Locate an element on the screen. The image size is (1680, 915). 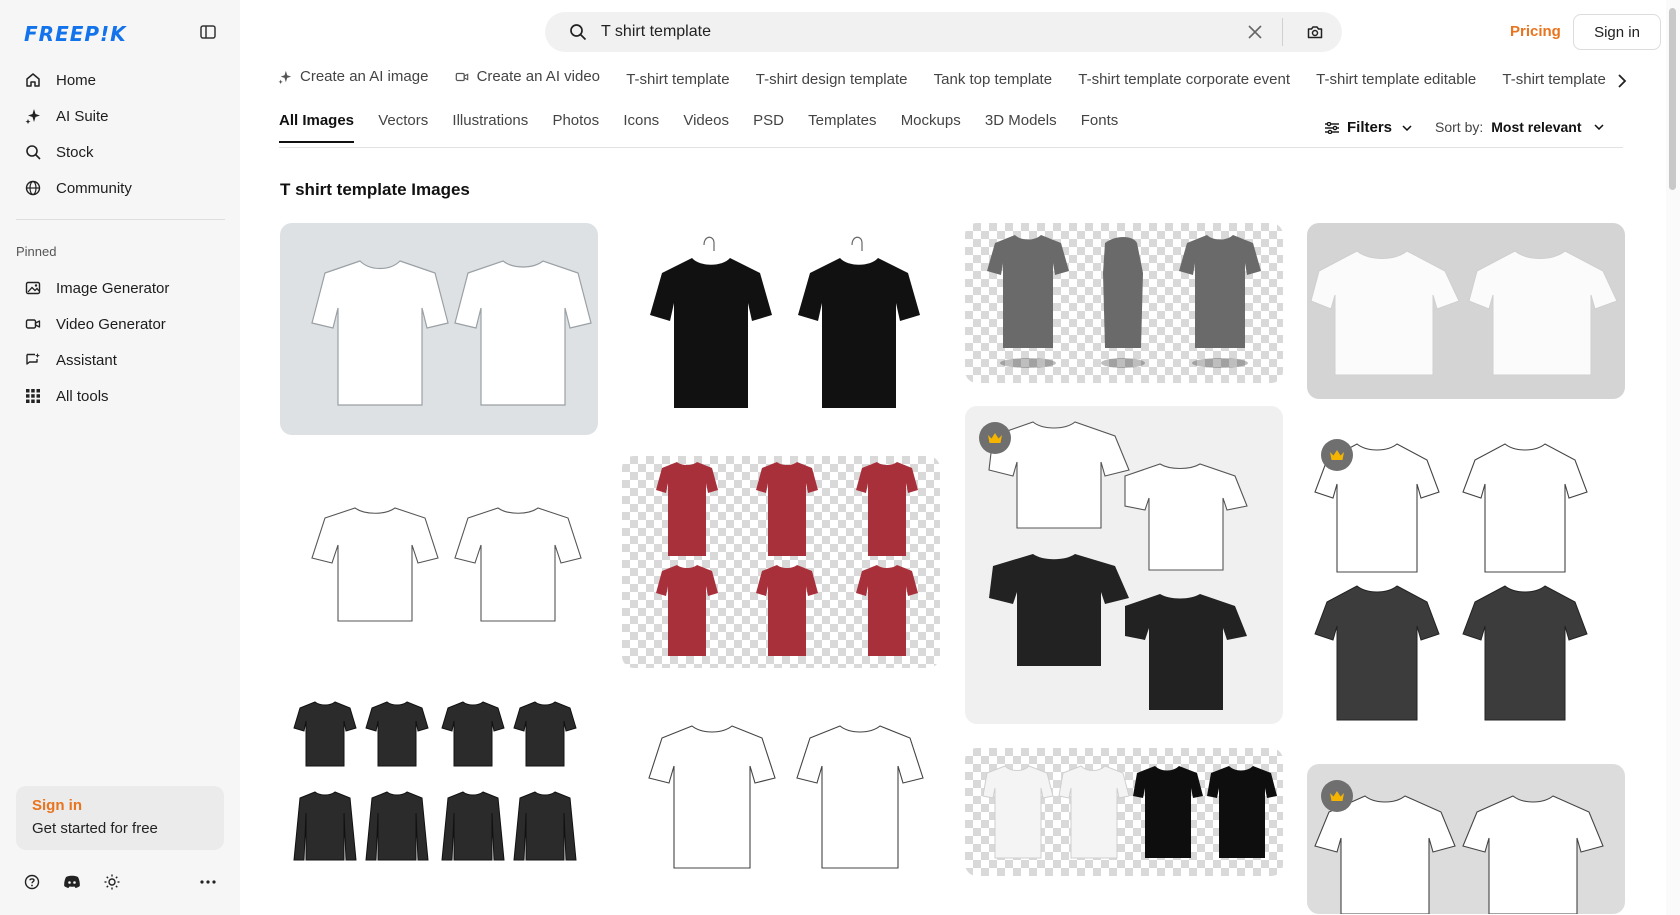
freepik-logo: FREEP!K is located at coordinates (75, 34).